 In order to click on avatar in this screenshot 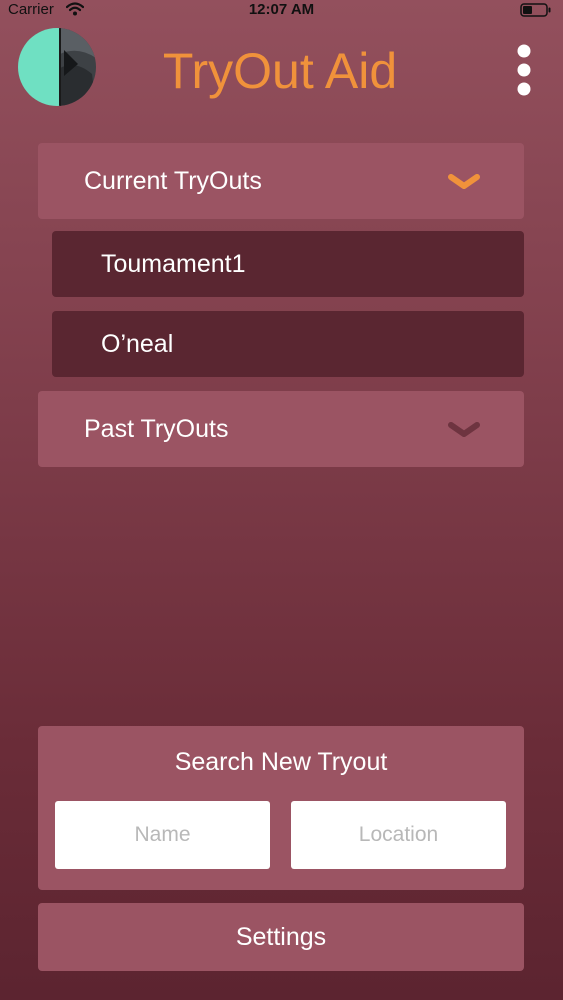, I will do `click(57, 67)`.